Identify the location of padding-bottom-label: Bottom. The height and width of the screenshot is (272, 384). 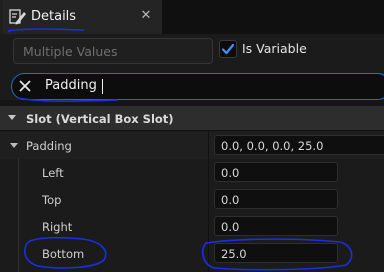
(63, 254).